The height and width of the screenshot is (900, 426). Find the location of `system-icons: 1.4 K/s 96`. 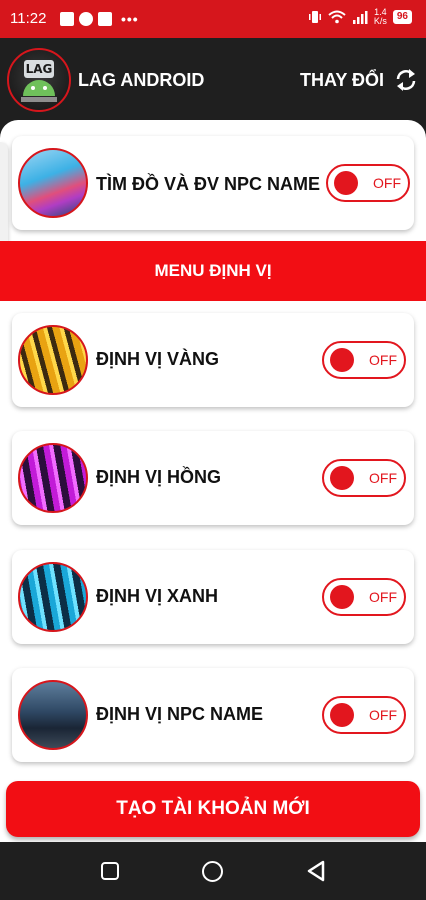

system-icons: 1.4 K/s 96 is located at coordinates (360, 17).